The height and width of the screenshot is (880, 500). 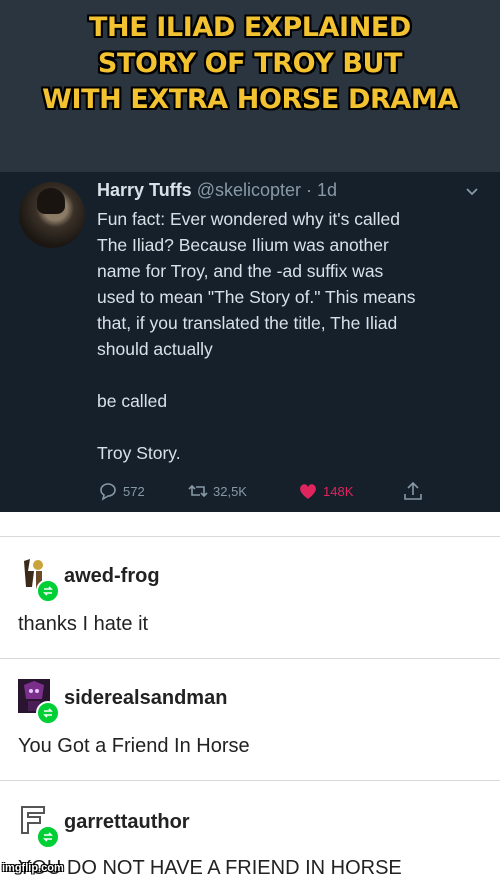 I want to click on retweet-button: 32,5K, so click(x=217, y=491).